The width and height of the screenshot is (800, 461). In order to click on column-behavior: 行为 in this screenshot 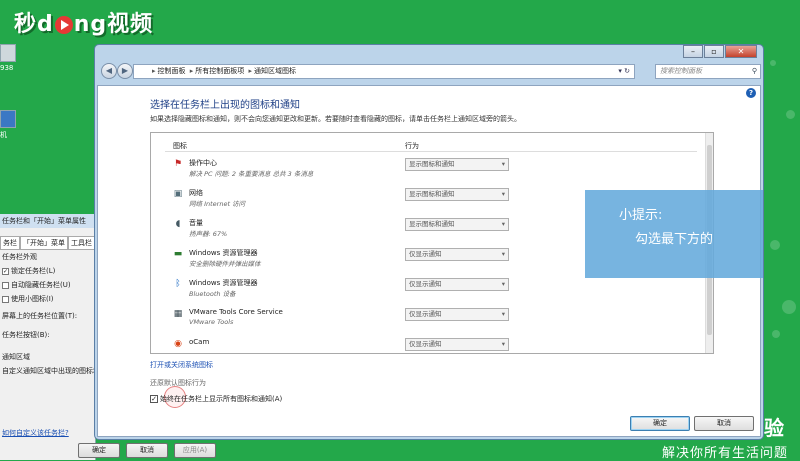, I will do `click(412, 146)`.